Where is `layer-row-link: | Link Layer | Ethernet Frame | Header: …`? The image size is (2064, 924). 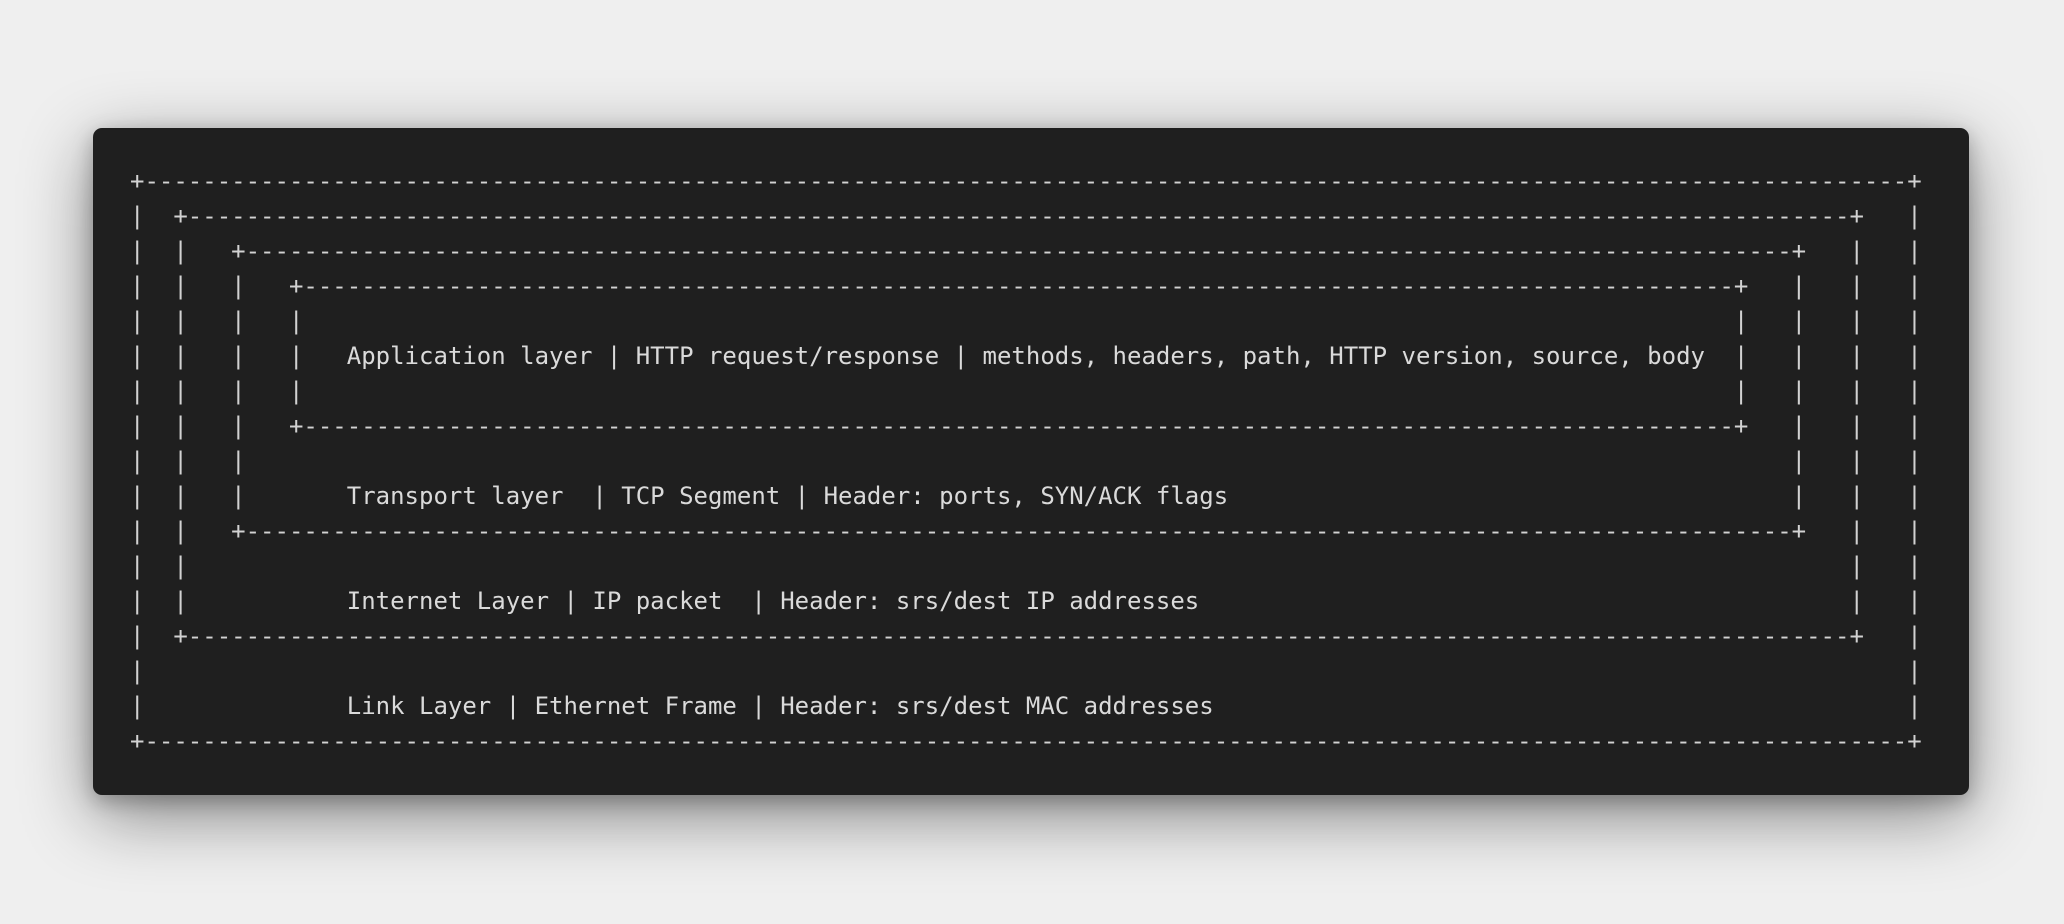
layer-row-link: | Link Layer | Ethernet Frame | Header: … is located at coordinates (1049, 706).